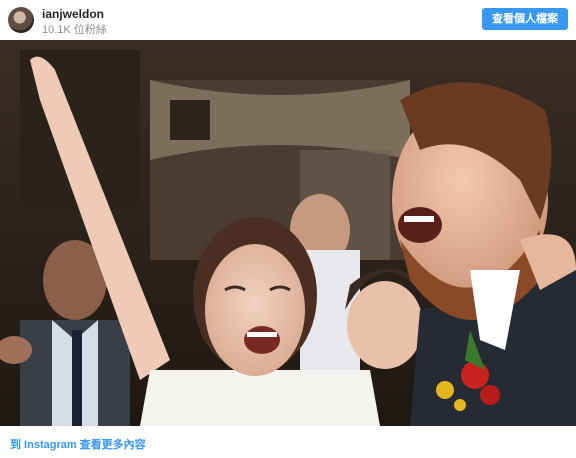 The image size is (576, 458). I want to click on post-footer: 到 Instagram 查看更多內容, so click(288, 442).